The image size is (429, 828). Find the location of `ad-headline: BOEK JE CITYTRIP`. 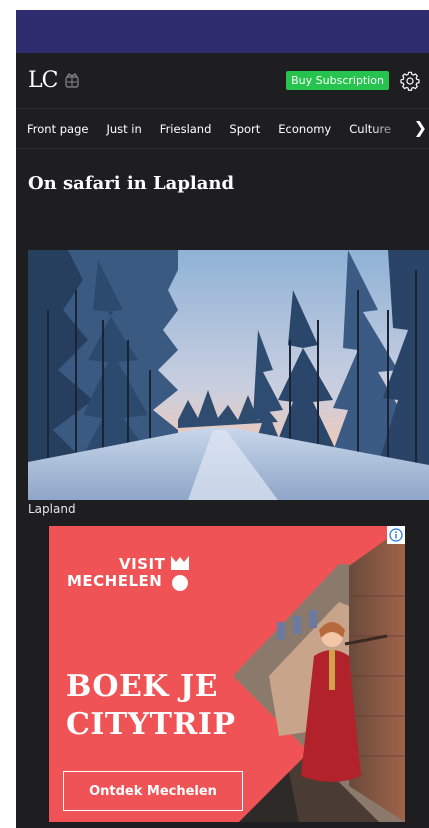

ad-headline: BOEK JE CITYTRIP is located at coordinates (151, 705).